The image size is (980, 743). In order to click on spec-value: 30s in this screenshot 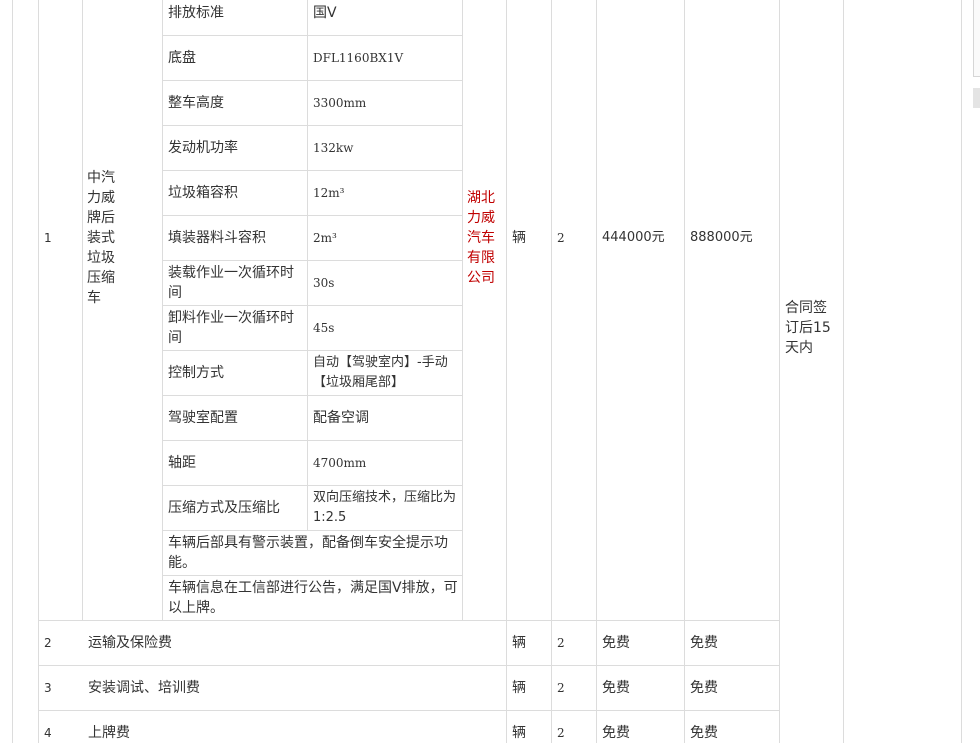, I will do `click(324, 283)`.